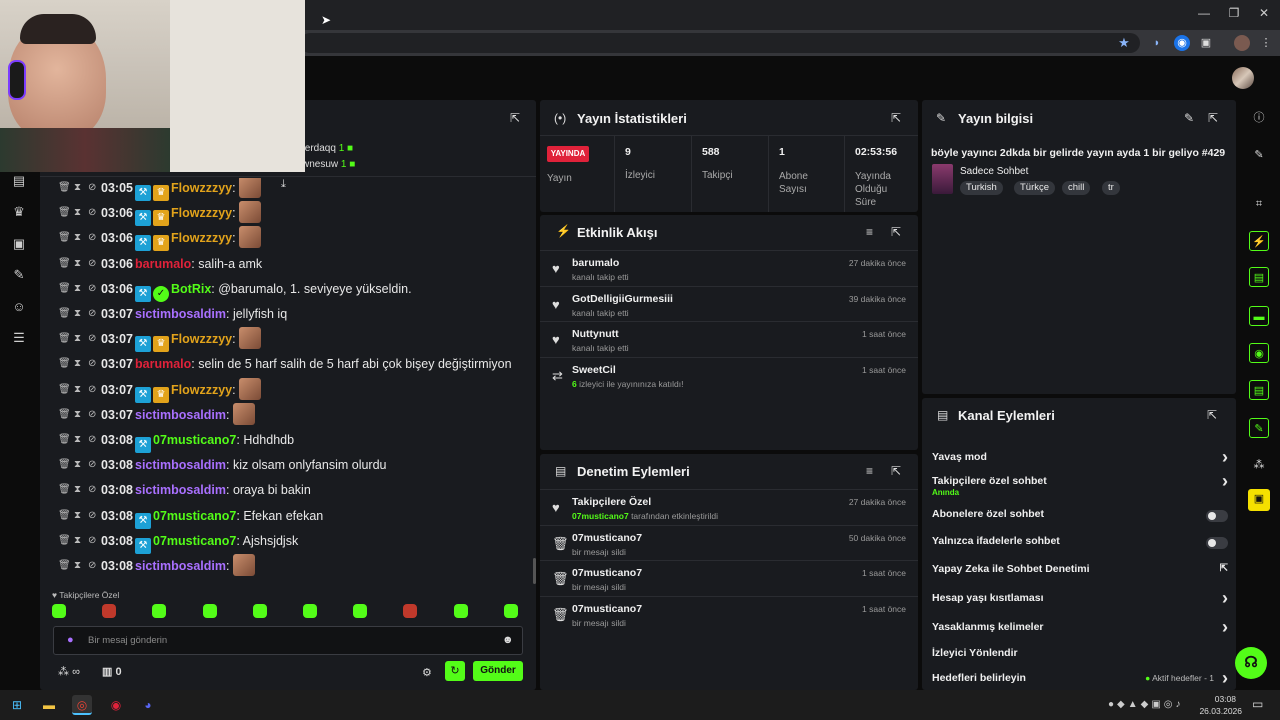 This screenshot has height=720, width=1280. What do you see at coordinates (116, 705) in the screenshot?
I see `obs-icon: ◉` at bounding box center [116, 705].